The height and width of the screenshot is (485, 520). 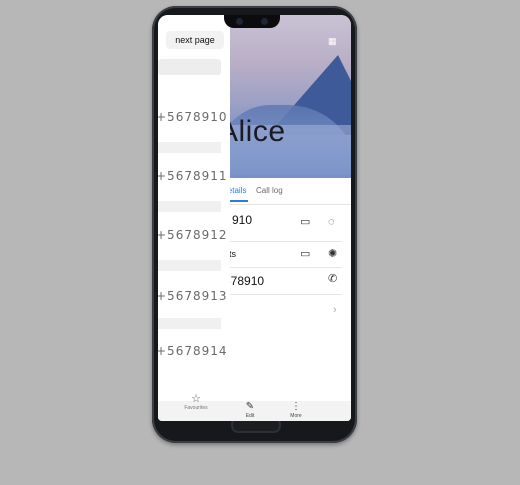 I want to click on more-label: More, so click(x=296, y=416).